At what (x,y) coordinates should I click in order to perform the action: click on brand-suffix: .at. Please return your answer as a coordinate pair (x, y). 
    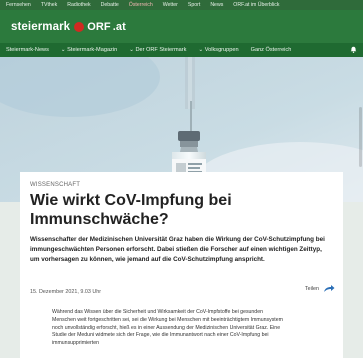
    Looking at the image, I should click on (119, 26).